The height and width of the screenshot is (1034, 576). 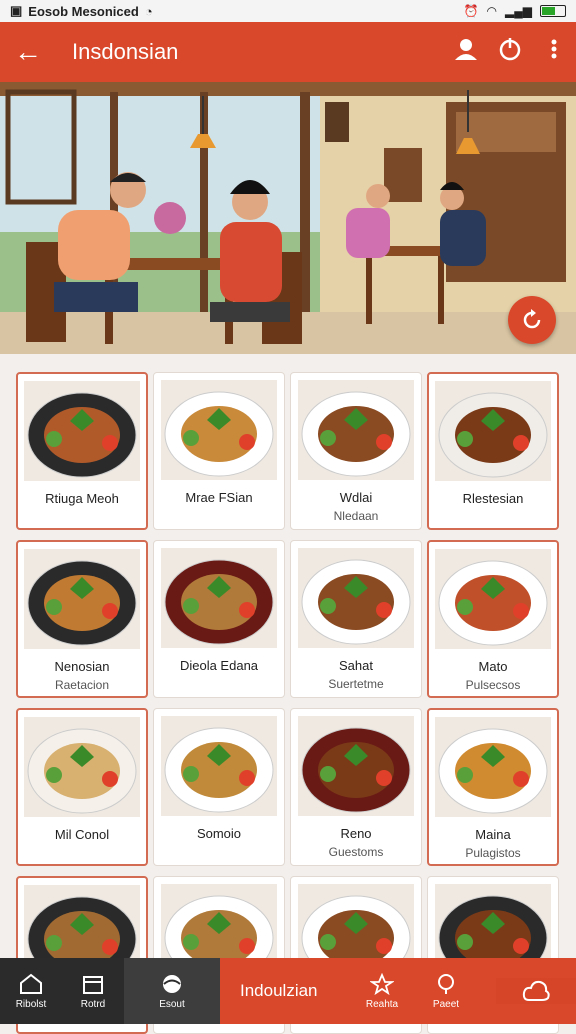 What do you see at coordinates (31, 1004) in the screenshot?
I see `nav-label-home: Ribolst` at bounding box center [31, 1004].